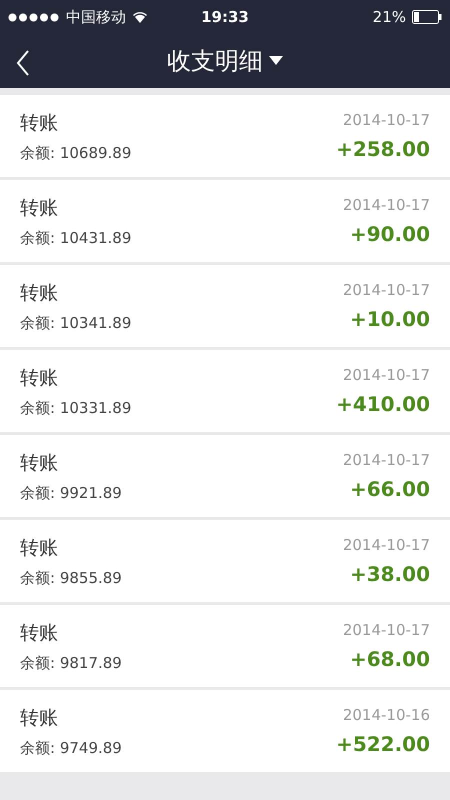 Image resolution: width=450 pixels, height=800 pixels. What do you see at coordinates (225, 561) in the screenshot?
I see `transaction-row: 转账 余额: 9855.89 2014-10-17 +38.00` at bounding box center [225, 561].